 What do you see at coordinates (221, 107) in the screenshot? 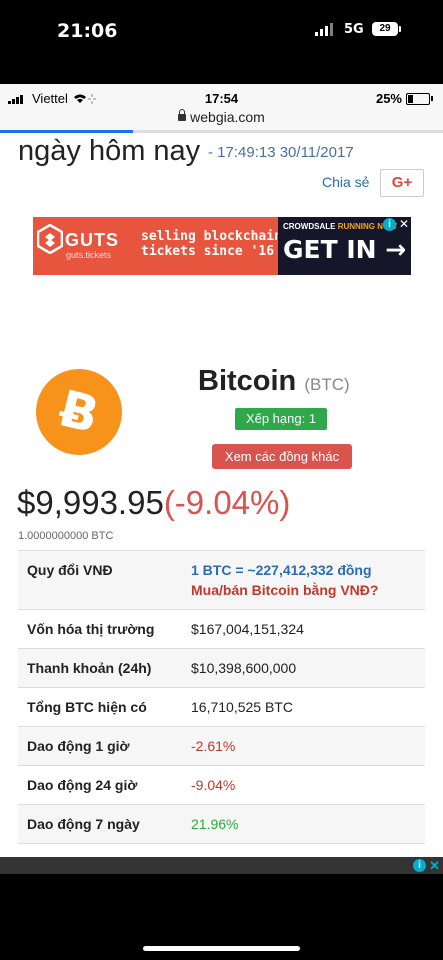
I see `inner-status-bar: Viettel 17:54 25% webgia.com` at bounding box center [221, 107].